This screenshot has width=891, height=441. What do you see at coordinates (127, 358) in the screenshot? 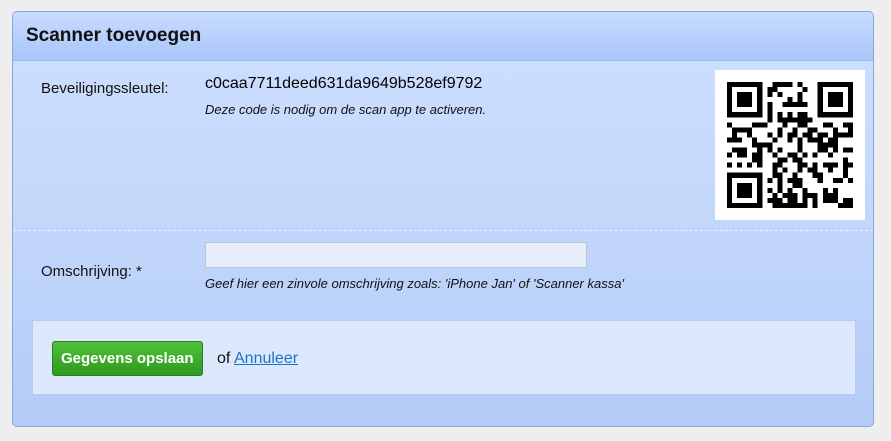
I see `save-button: Gegevens opslaan` at bounding box center [127, 358].